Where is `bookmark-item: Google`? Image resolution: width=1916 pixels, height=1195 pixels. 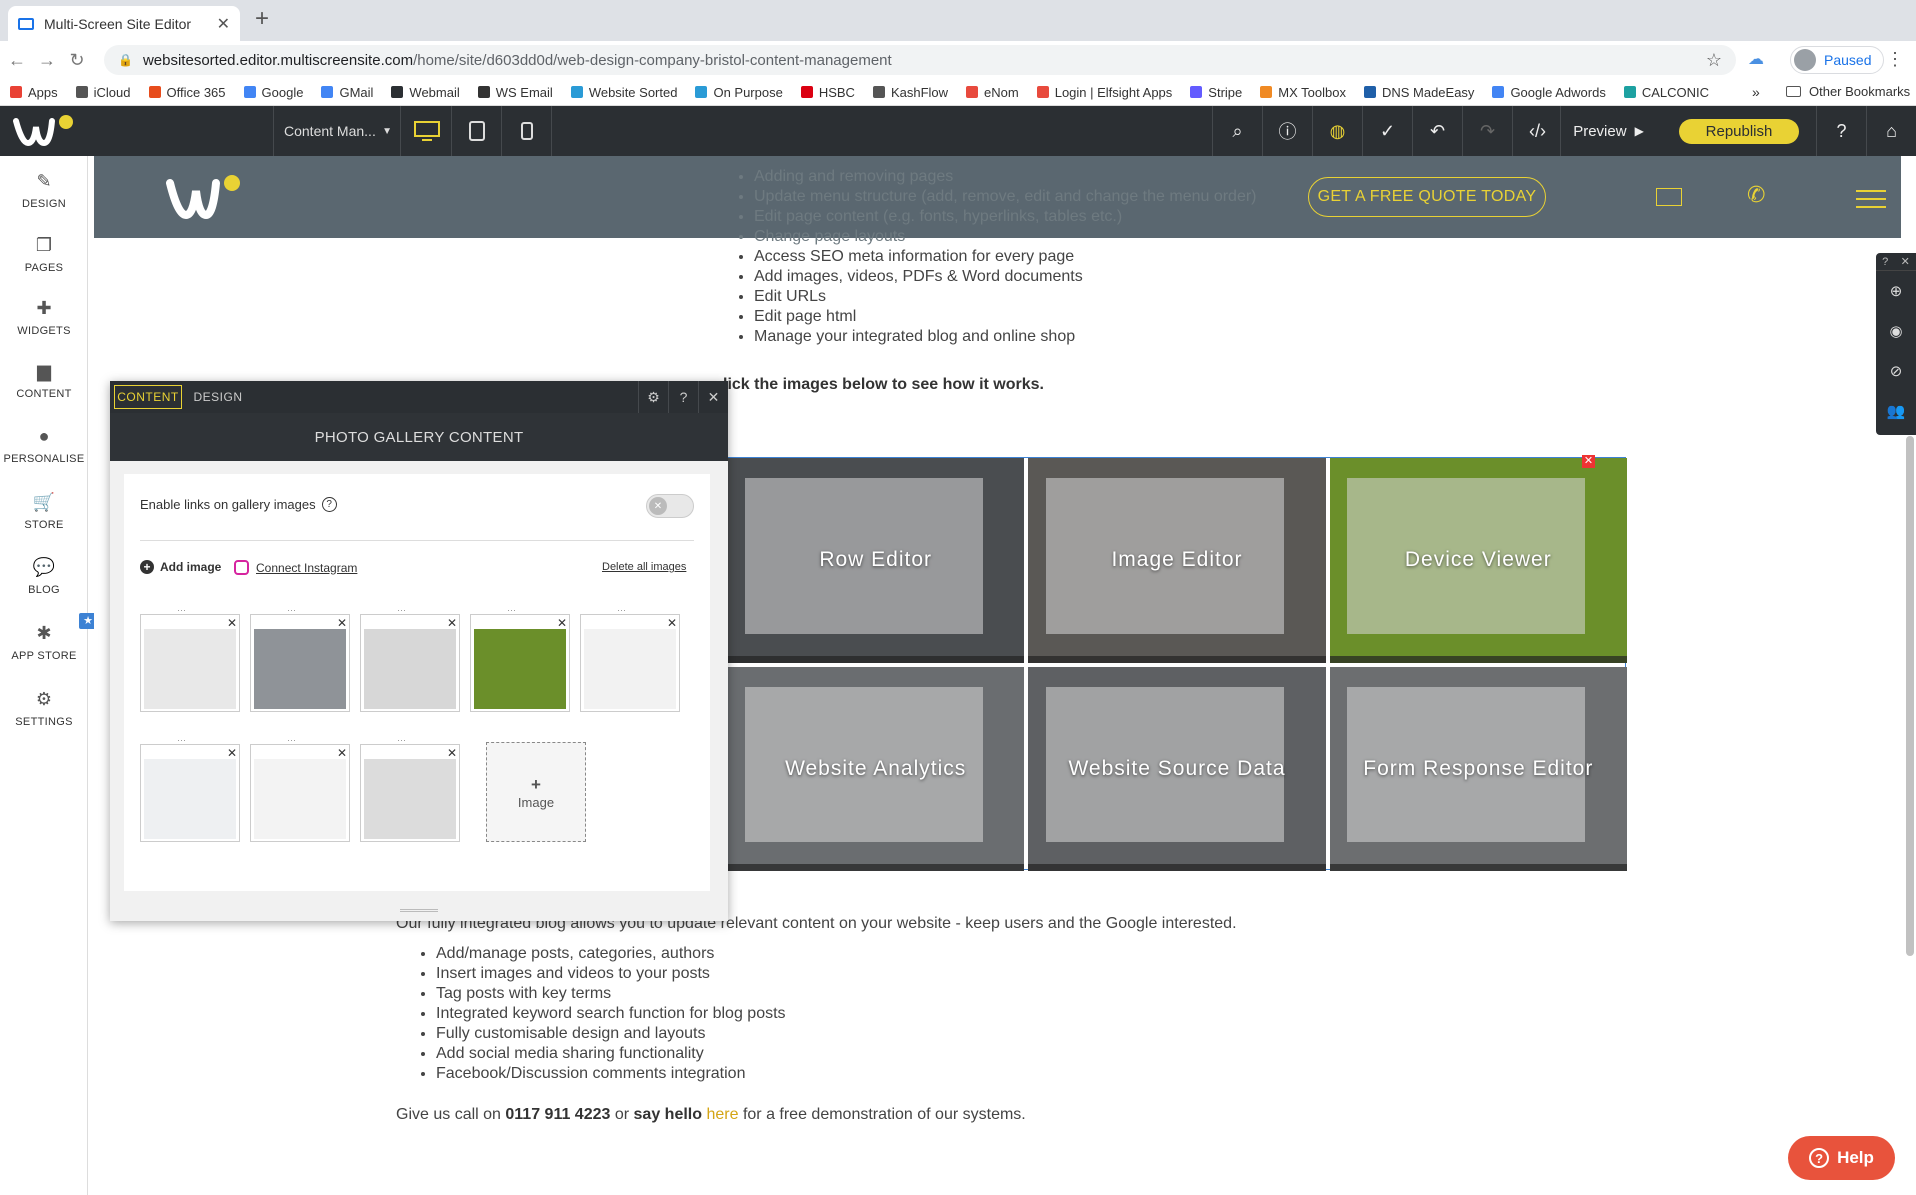
bookmark-item: Google is located at coordinates (273, 92).